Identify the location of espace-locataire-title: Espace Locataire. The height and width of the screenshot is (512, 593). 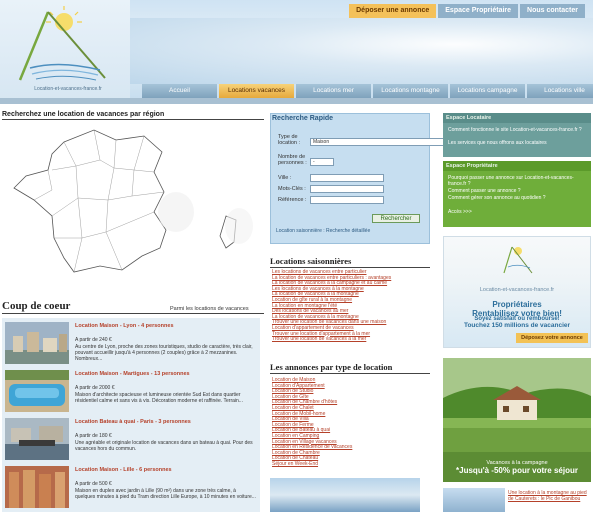
(469, 118).